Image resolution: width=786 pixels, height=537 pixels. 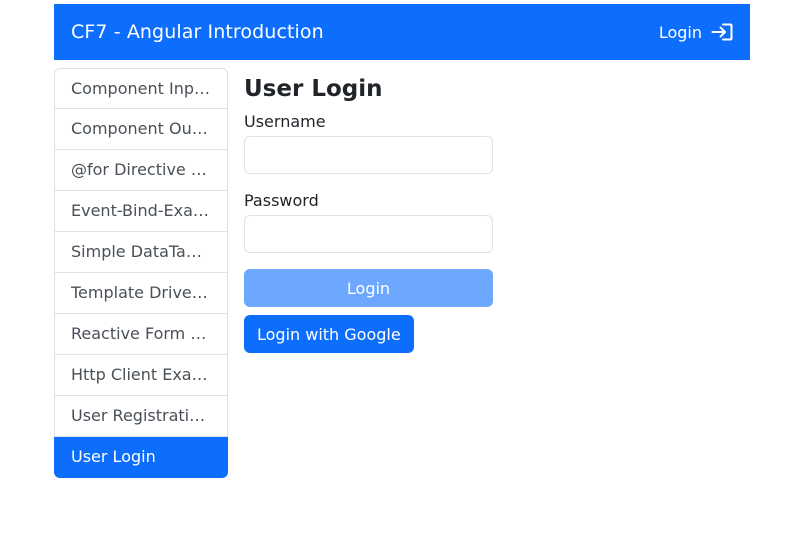 I want to click on box-arrow-in-right-icon, so click(x=722, y=32).